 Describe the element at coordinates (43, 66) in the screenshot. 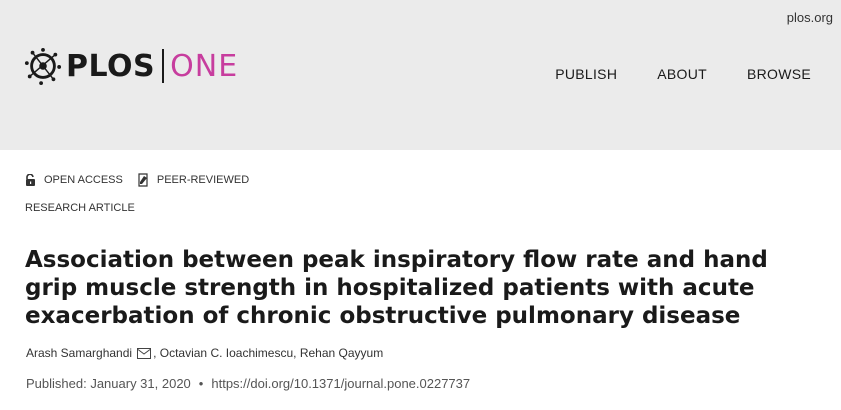

I see `plos-logo-icon` at that location.